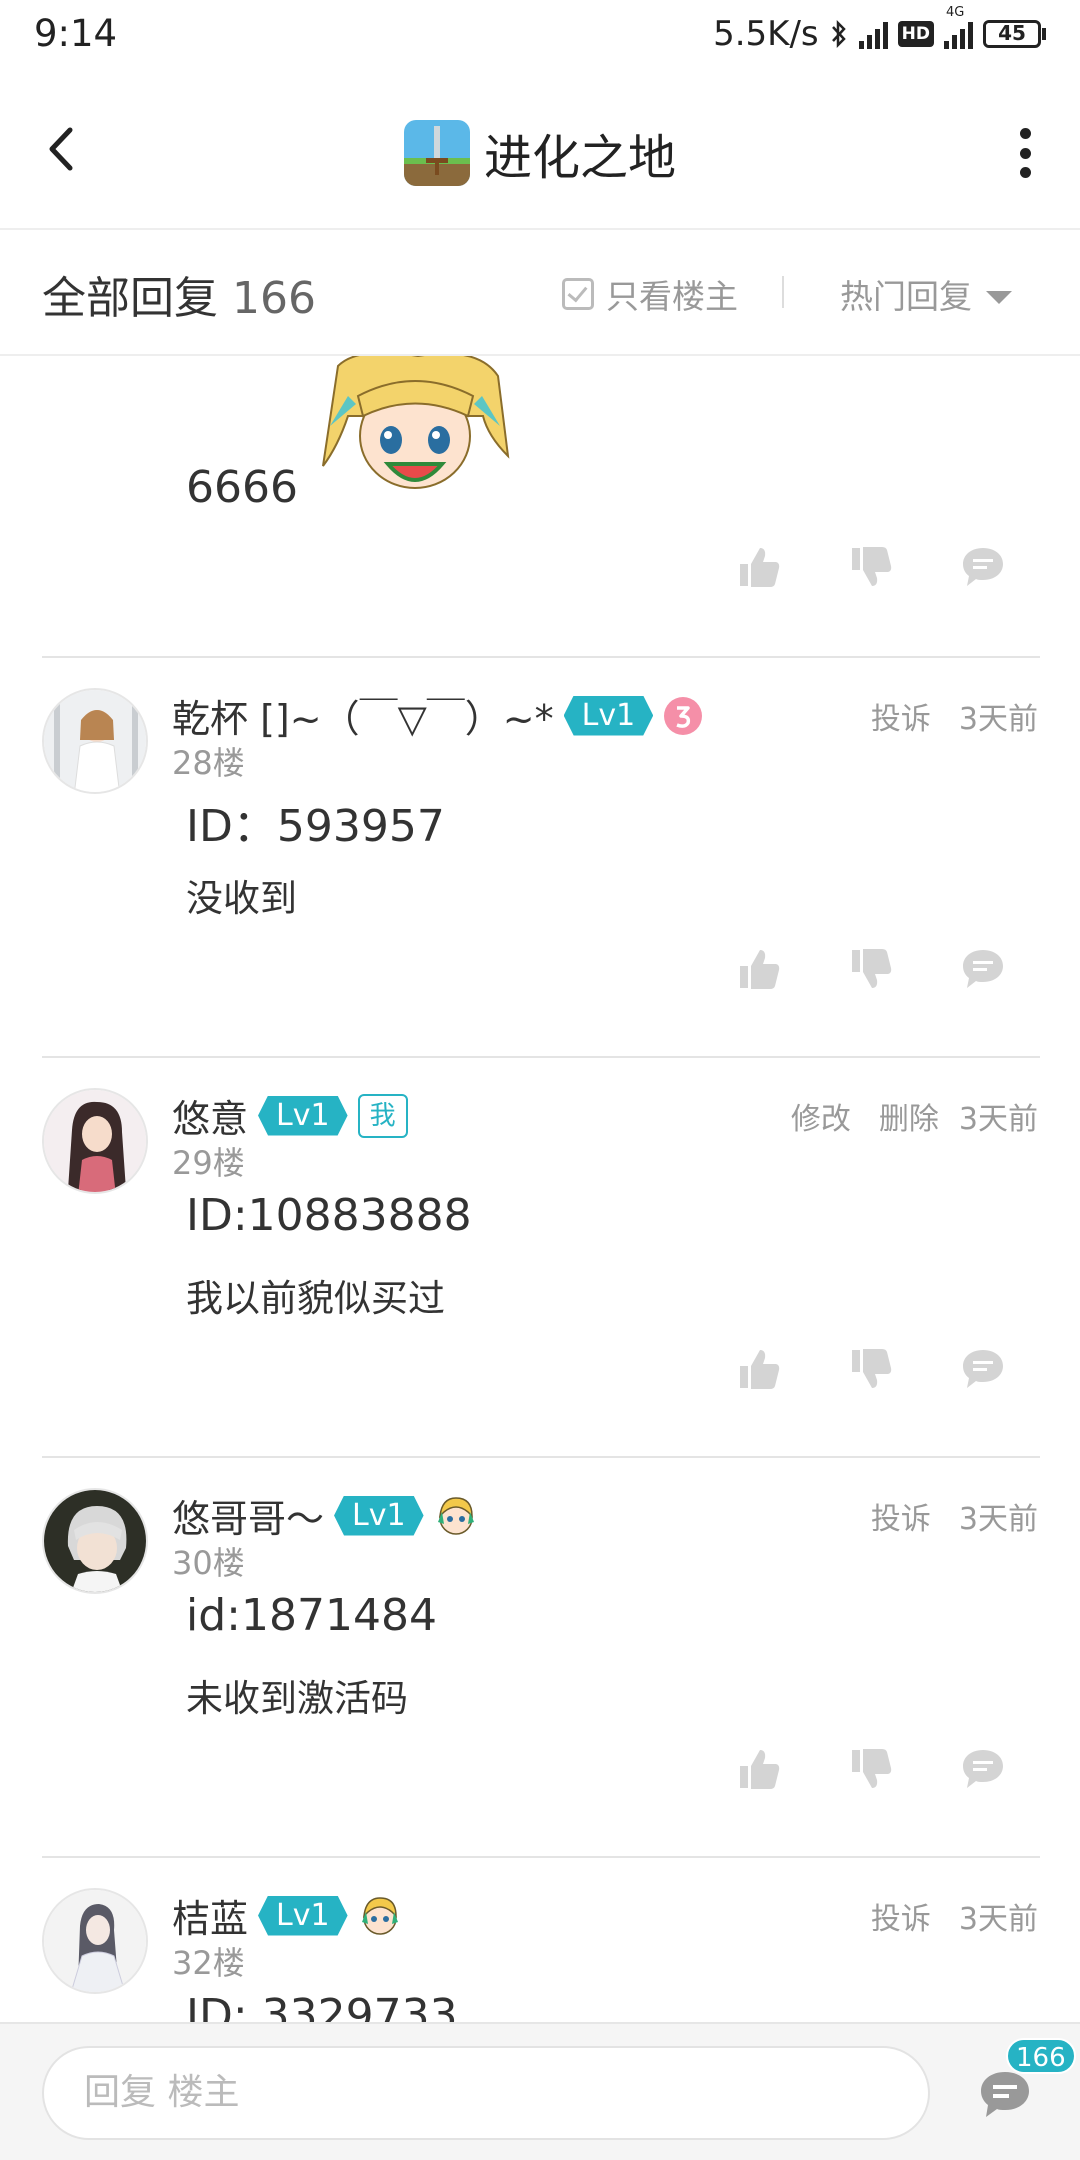 The image size is (1080, 2160). What do you see at coordinates (210, 1915) in the screenshot?
I see `username: 桔蓝` at bounding box center [210, 1915].